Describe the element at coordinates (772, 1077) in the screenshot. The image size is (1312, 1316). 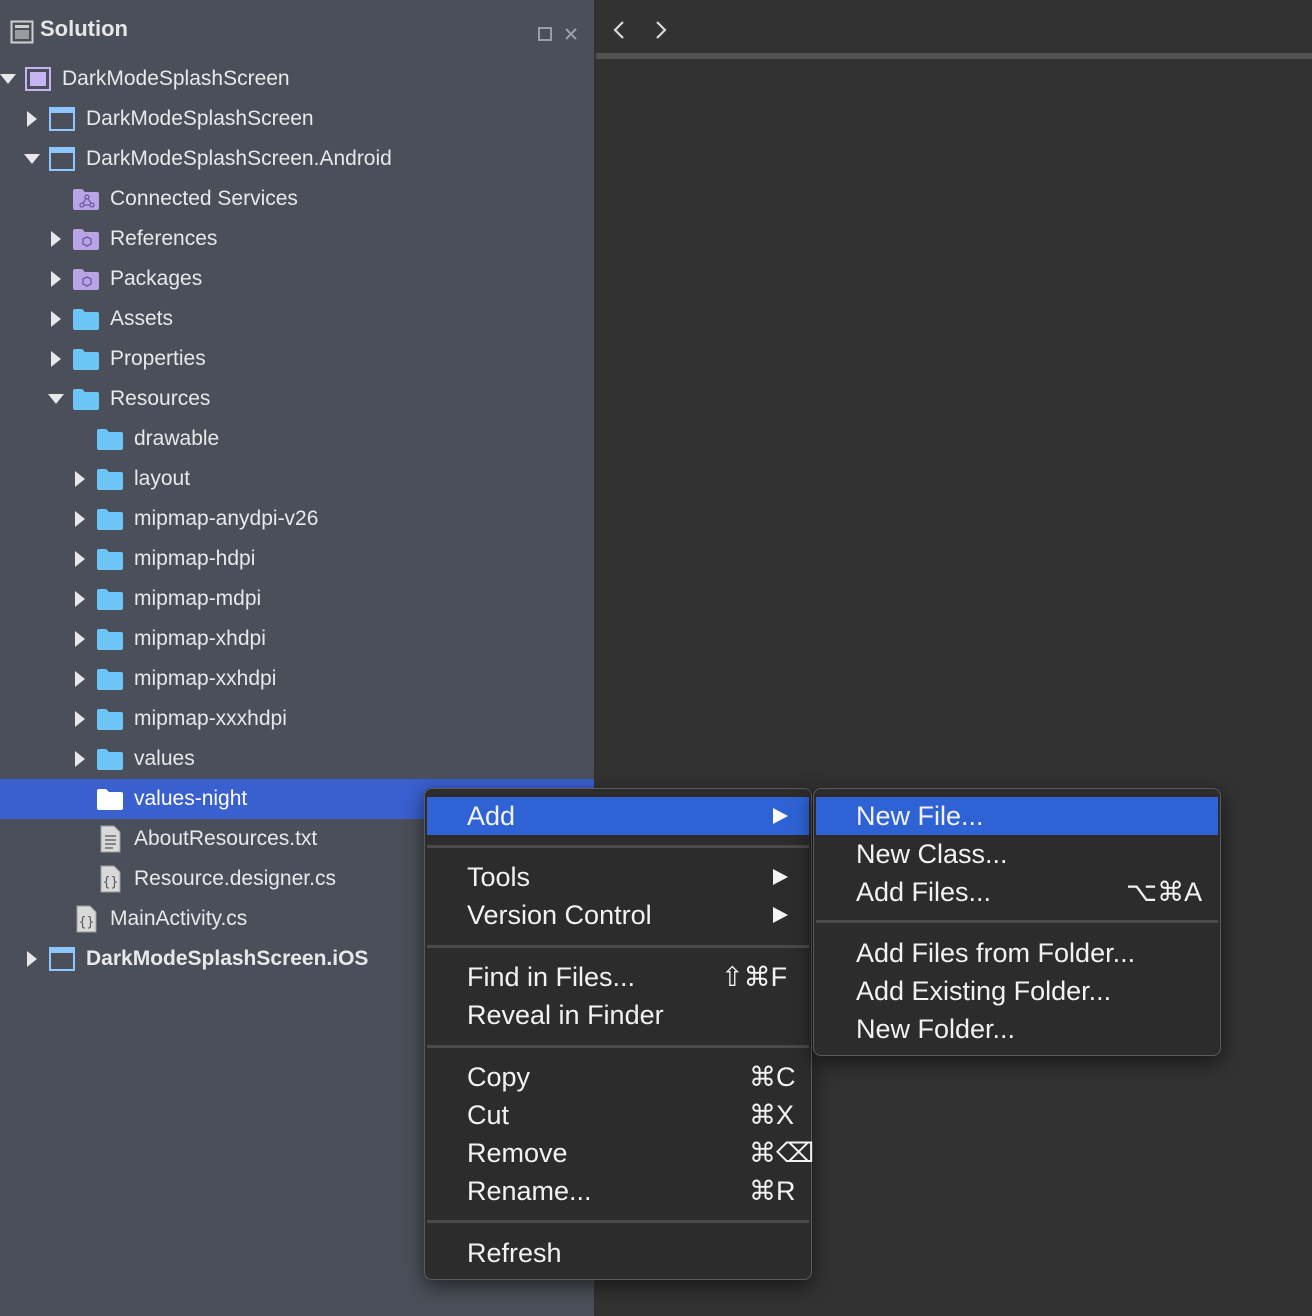
I see `menu-item-shortcut: ⌘C` at that location.